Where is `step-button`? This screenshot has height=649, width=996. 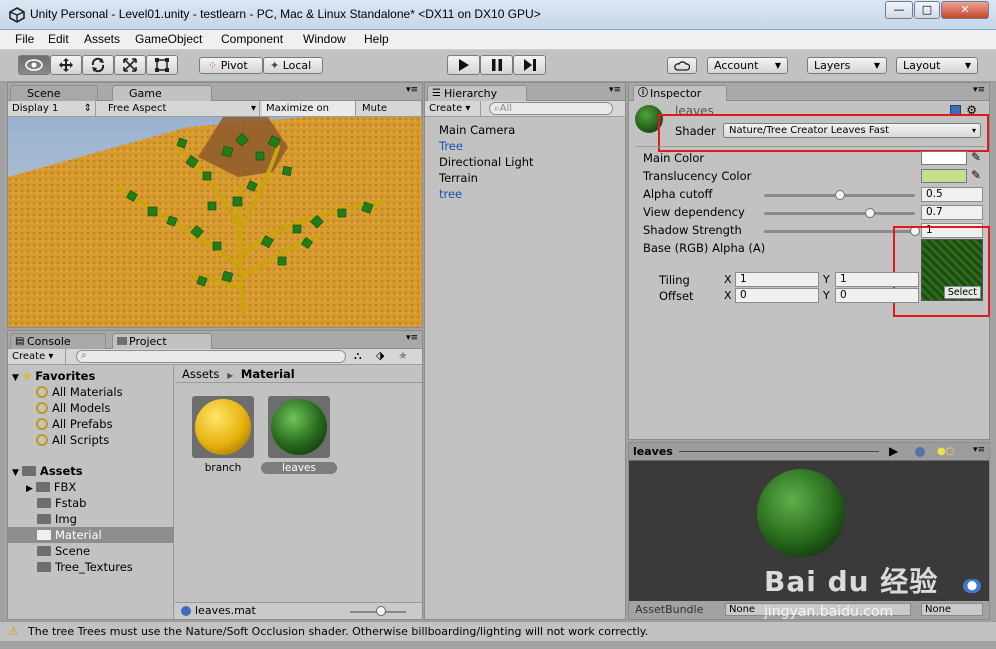
step-button is located at coordinates (529, 65).